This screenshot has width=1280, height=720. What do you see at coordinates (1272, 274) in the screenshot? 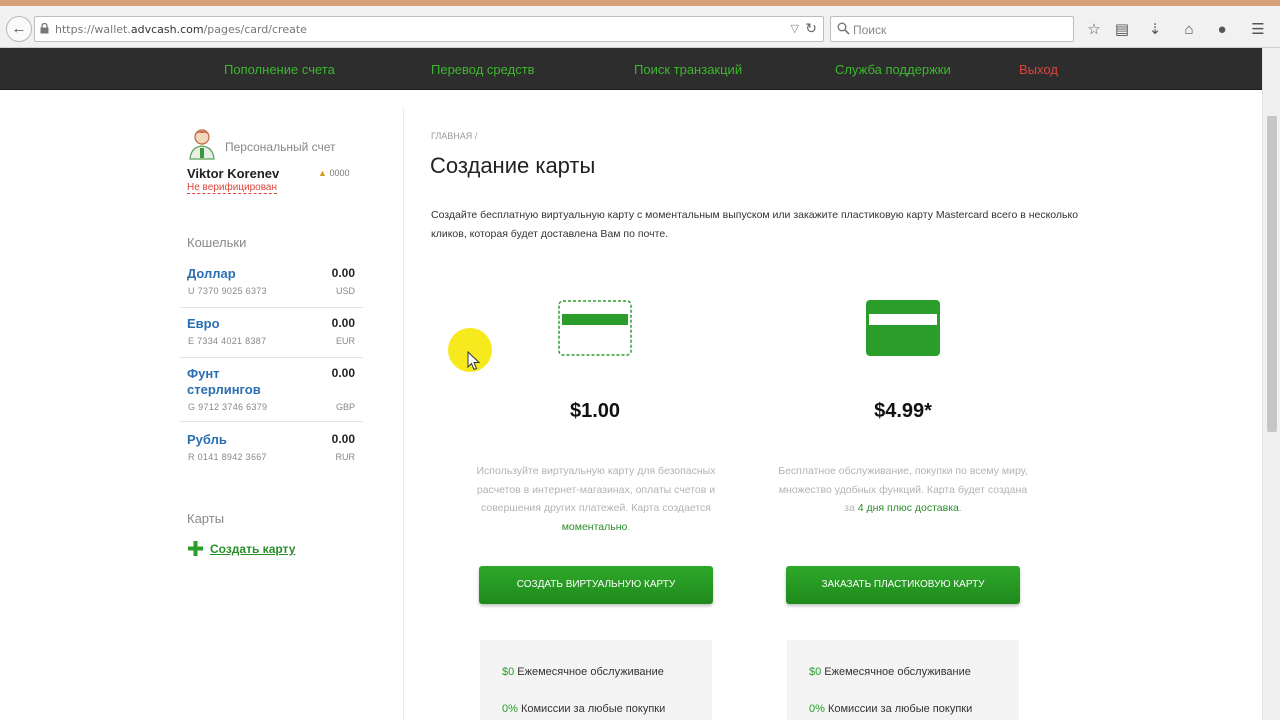
I see `scroll-thumb` at bounding box center [1272, 274].